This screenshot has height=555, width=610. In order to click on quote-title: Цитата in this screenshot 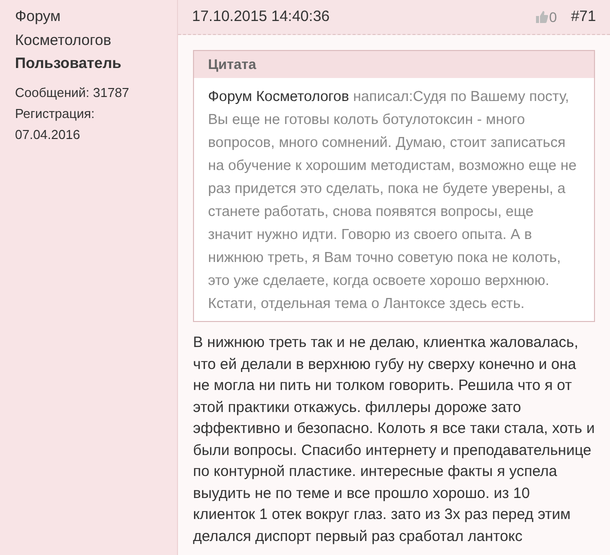, I will do `click(394, 64)`.